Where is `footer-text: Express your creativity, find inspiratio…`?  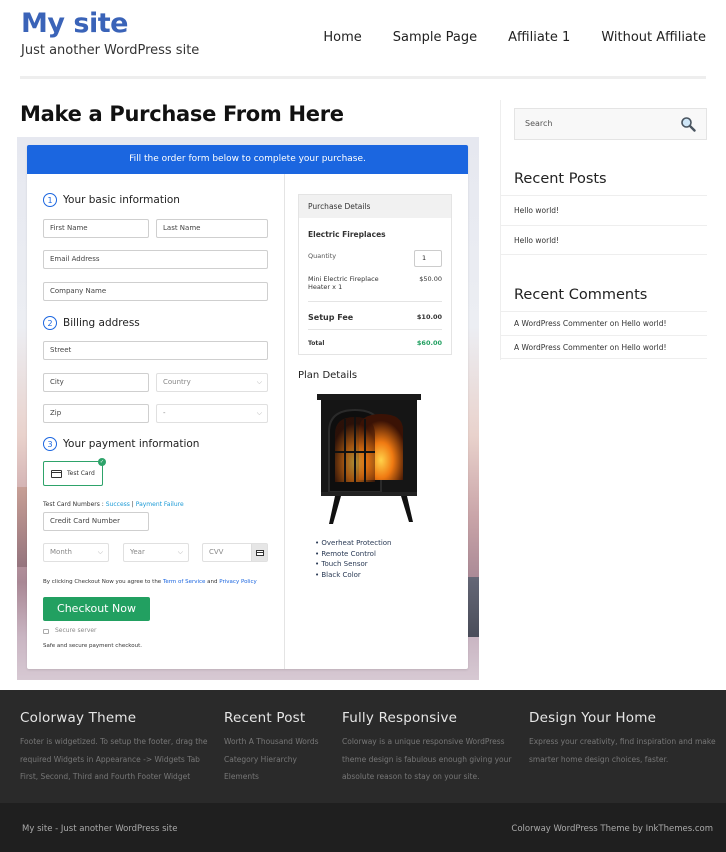 footer-text: Express your creativity, find inspiratio… is located at coordinates (622, 741).